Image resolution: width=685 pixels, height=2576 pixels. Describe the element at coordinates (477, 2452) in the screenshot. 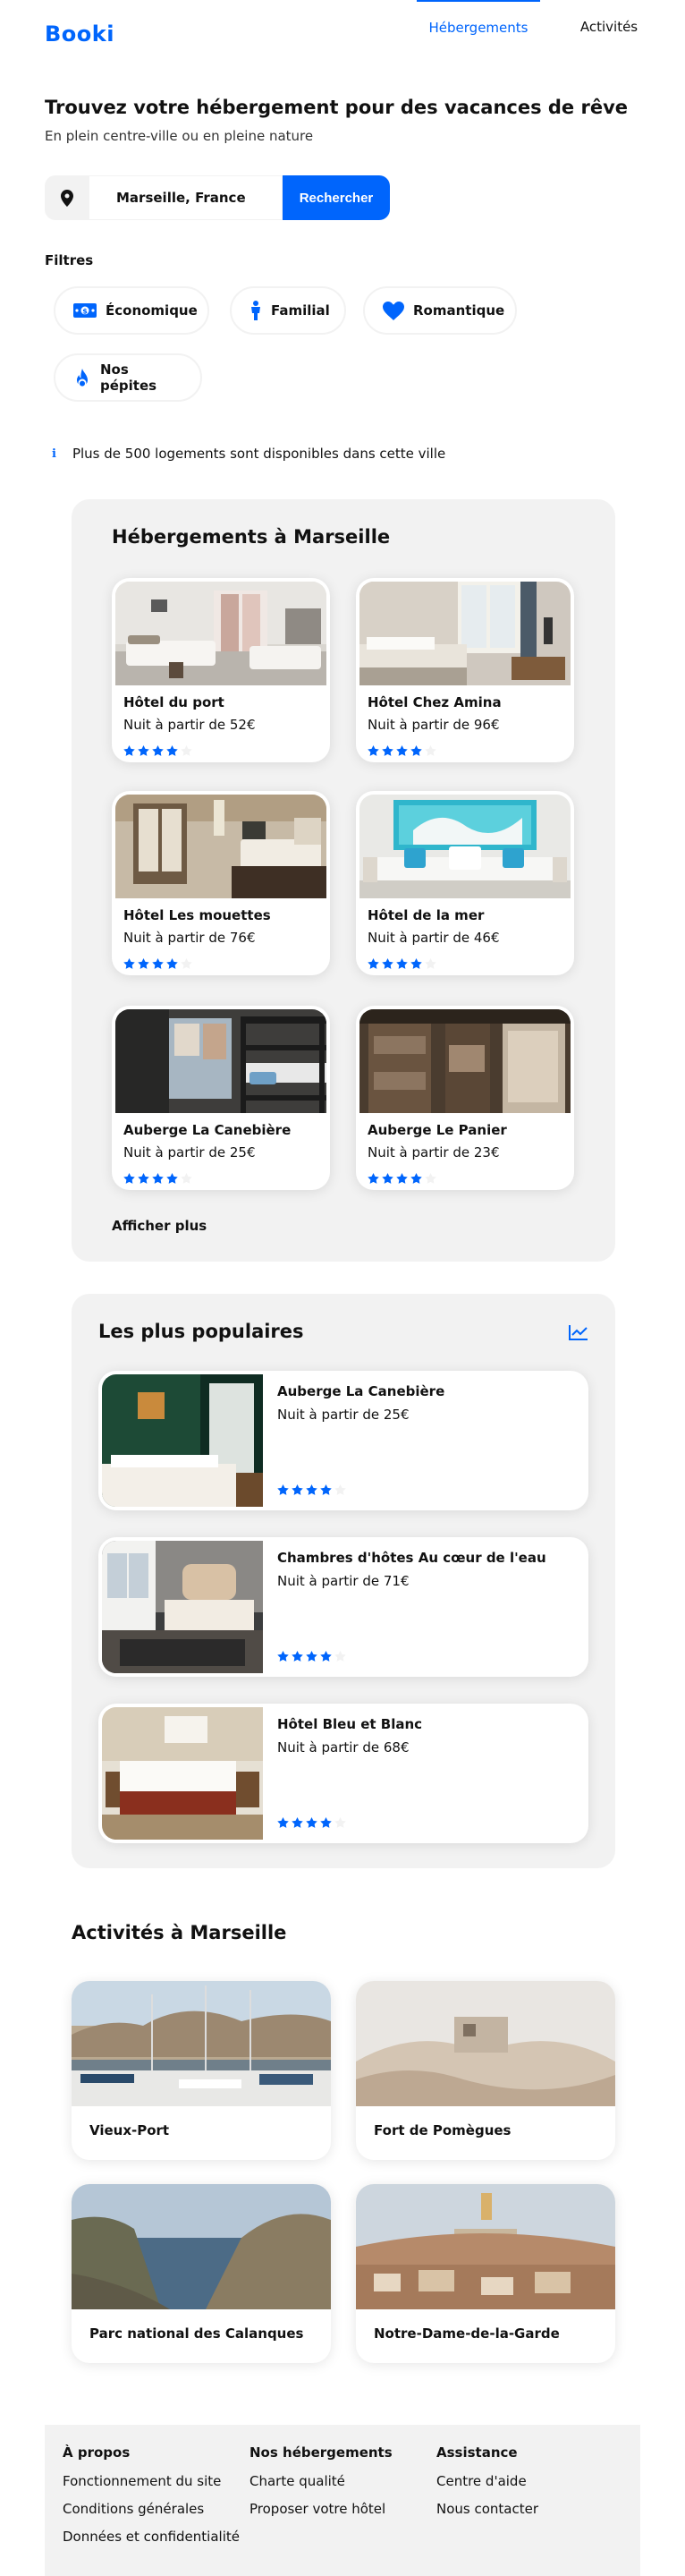

I see `footer-heading: Assistance` at that location.